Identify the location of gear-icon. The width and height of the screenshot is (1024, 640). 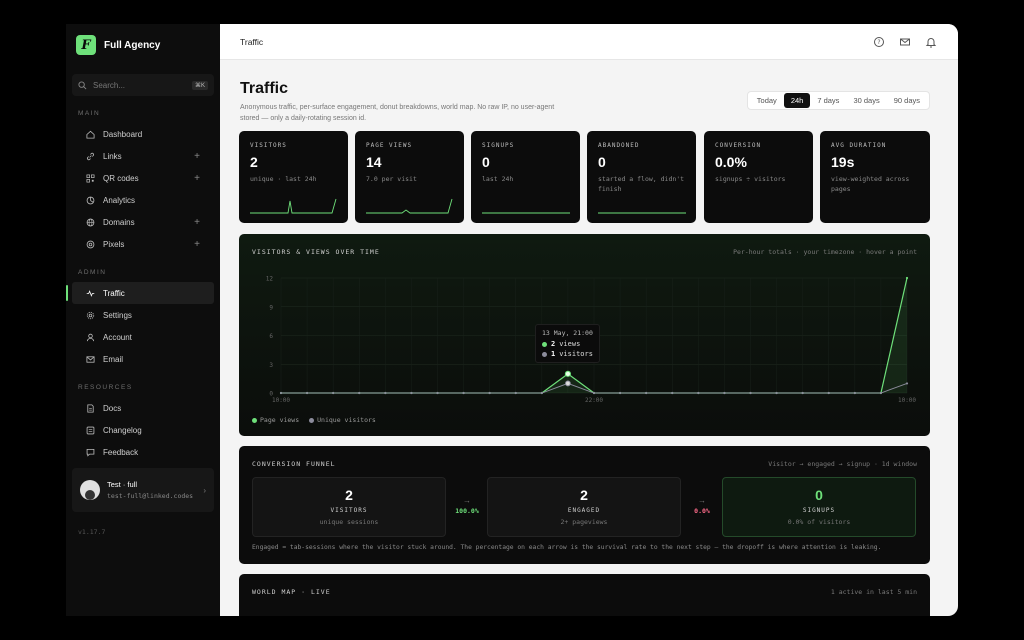
(90, 315).